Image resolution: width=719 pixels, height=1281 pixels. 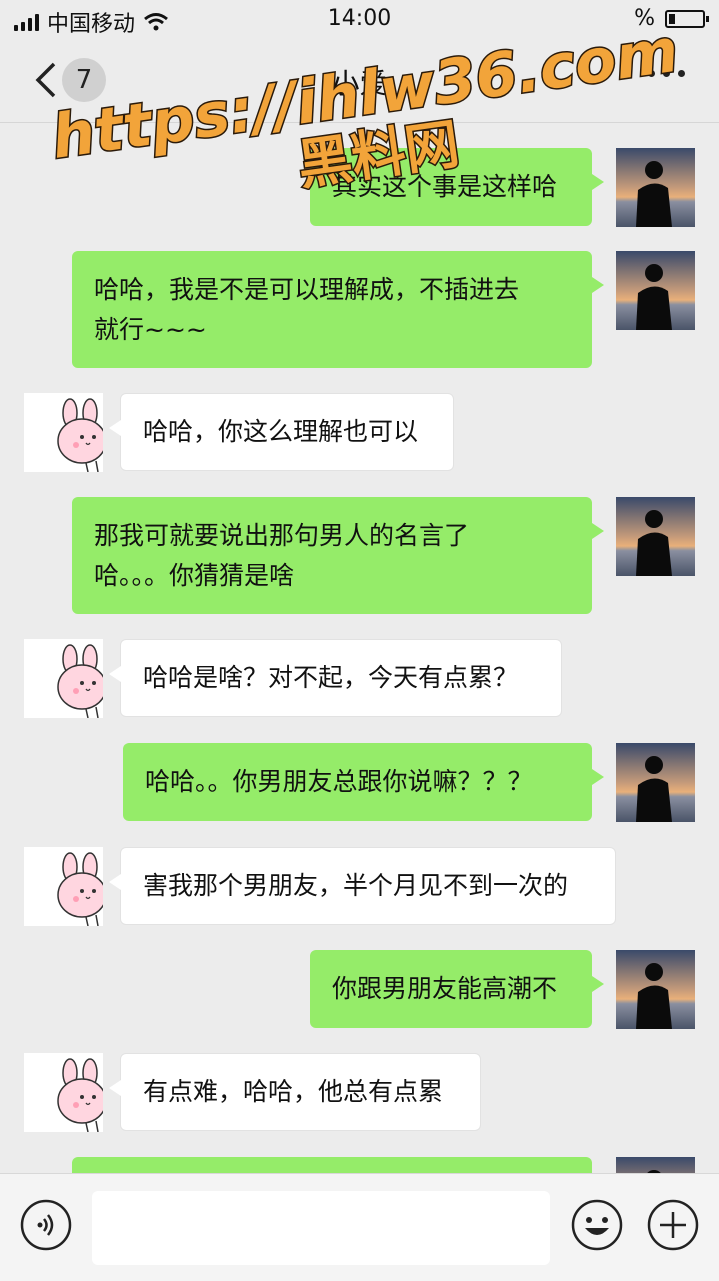 I want to click on message-bubble-outgoing: 哈哈，我是不是可以理解成，不插进去 就行~~~, so click(x=338, y=309).